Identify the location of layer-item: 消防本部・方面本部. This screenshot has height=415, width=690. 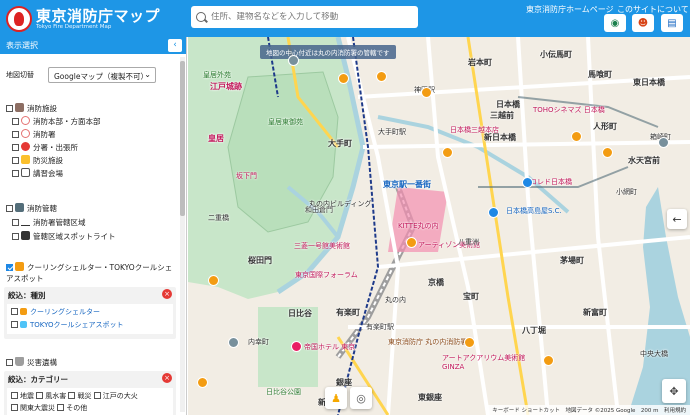
(99, 121).